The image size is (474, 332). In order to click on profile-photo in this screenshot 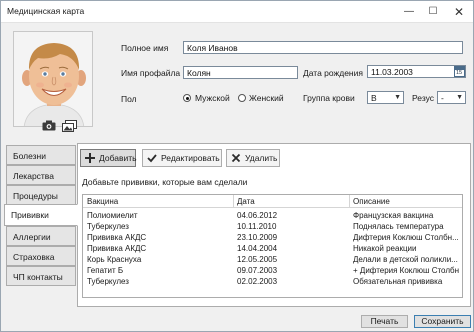, I will do `click(53, 79)`.